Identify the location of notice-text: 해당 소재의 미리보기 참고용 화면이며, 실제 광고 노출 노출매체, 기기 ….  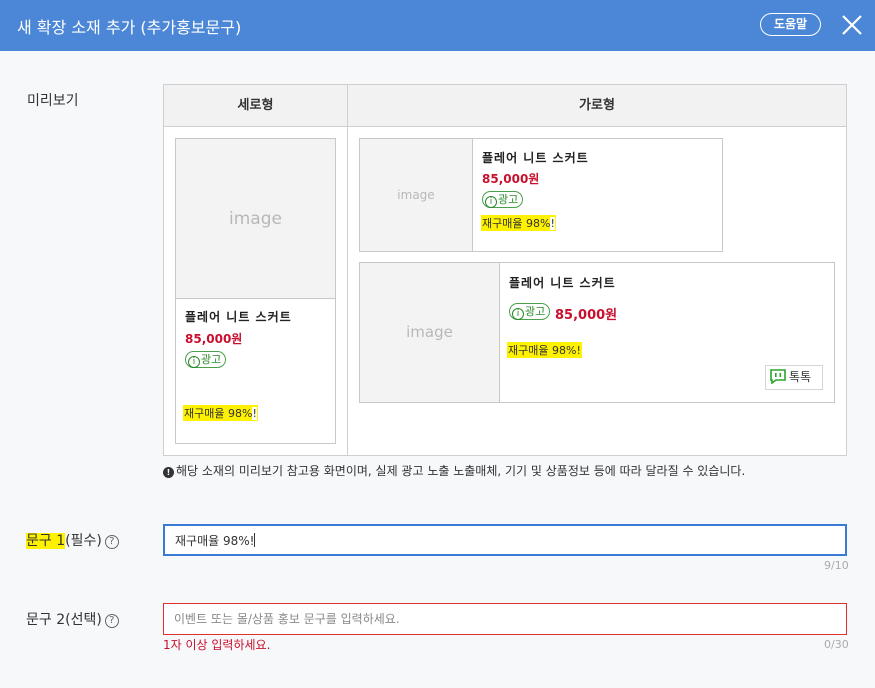
(461, 471).